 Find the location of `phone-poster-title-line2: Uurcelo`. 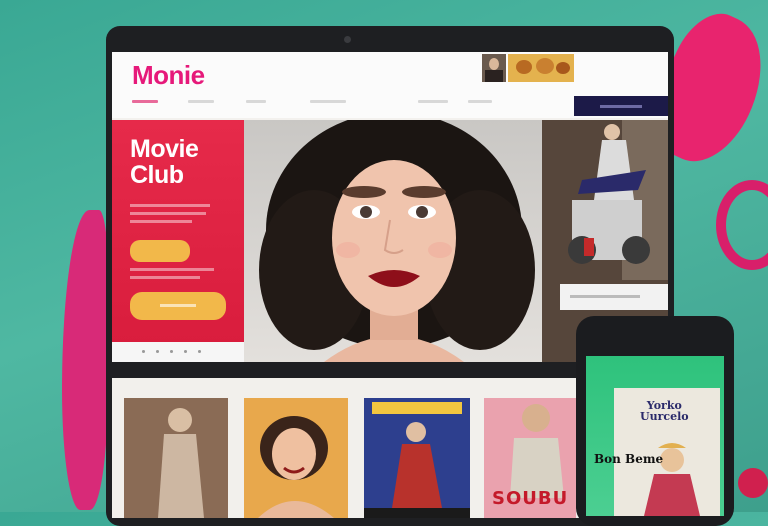

phone-poster-title-line2: Uurcelo is located at coordinates (664, 416).